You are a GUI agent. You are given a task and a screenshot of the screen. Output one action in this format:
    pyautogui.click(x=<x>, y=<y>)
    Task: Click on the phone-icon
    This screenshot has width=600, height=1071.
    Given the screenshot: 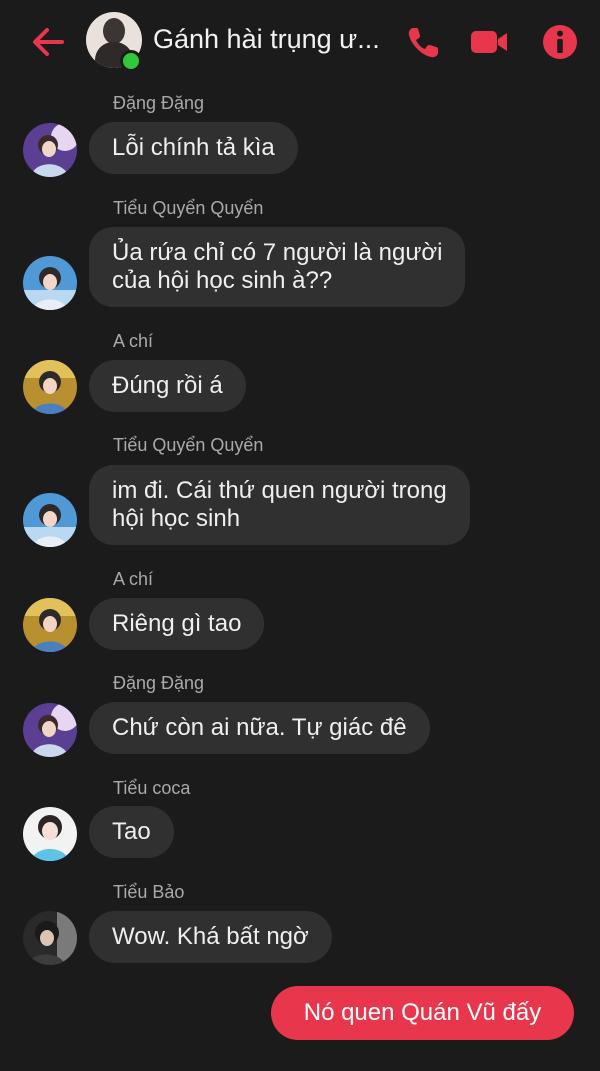 What is the action you would take?
    pyautogui.click(x=423, y=43)
    